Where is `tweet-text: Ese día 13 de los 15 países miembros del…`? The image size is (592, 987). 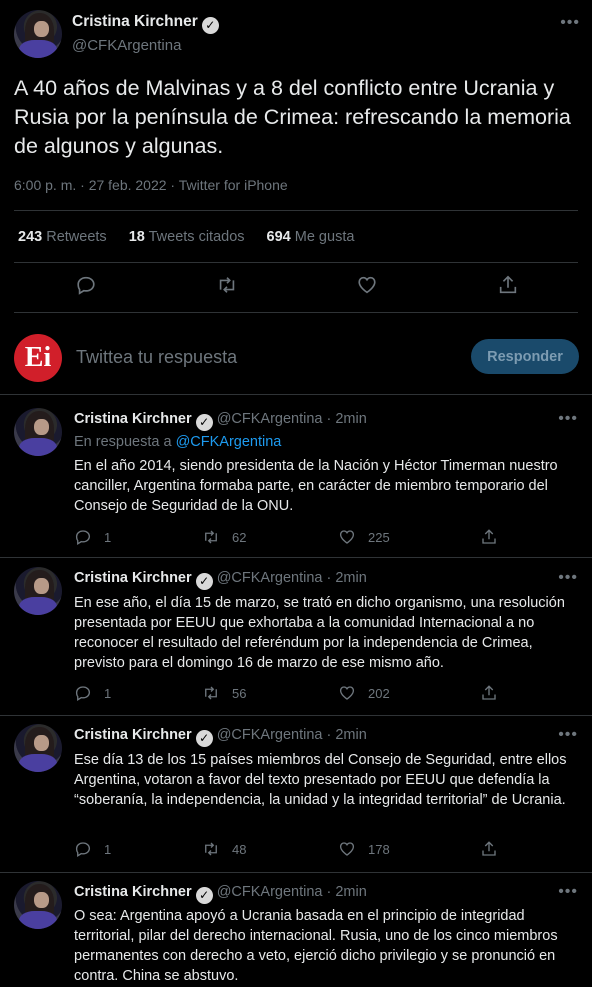 tweet-text: Ese día 13 de los 15 países miembros del… is located at coordinates (320, 780).